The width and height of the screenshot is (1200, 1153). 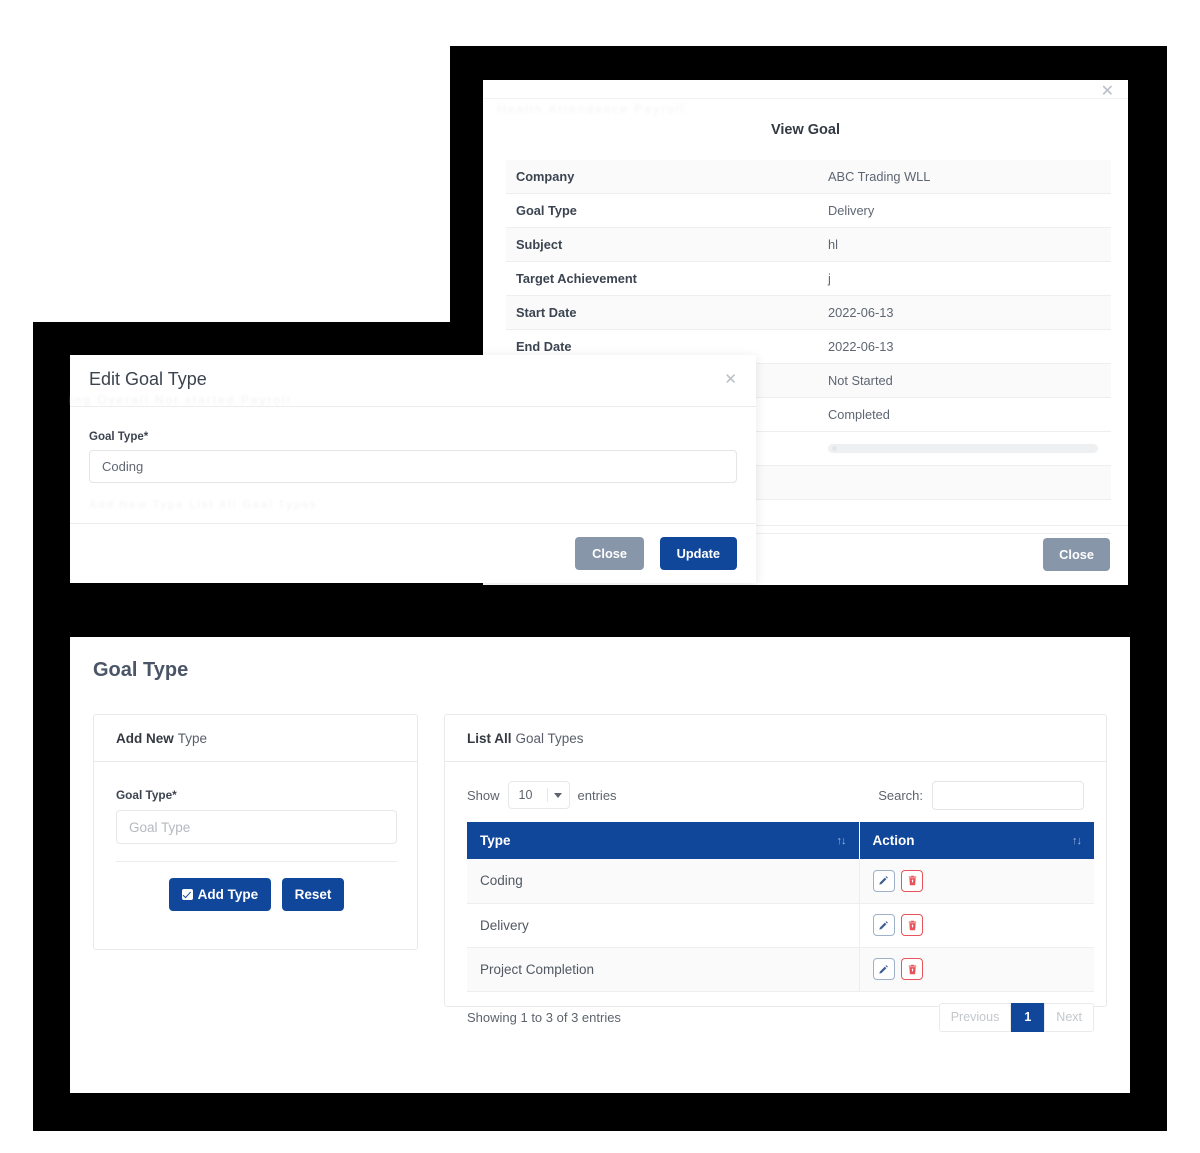 I want to click on add-panel-body: Goal Type* Add Type Reset, so click(x=255, y=836).